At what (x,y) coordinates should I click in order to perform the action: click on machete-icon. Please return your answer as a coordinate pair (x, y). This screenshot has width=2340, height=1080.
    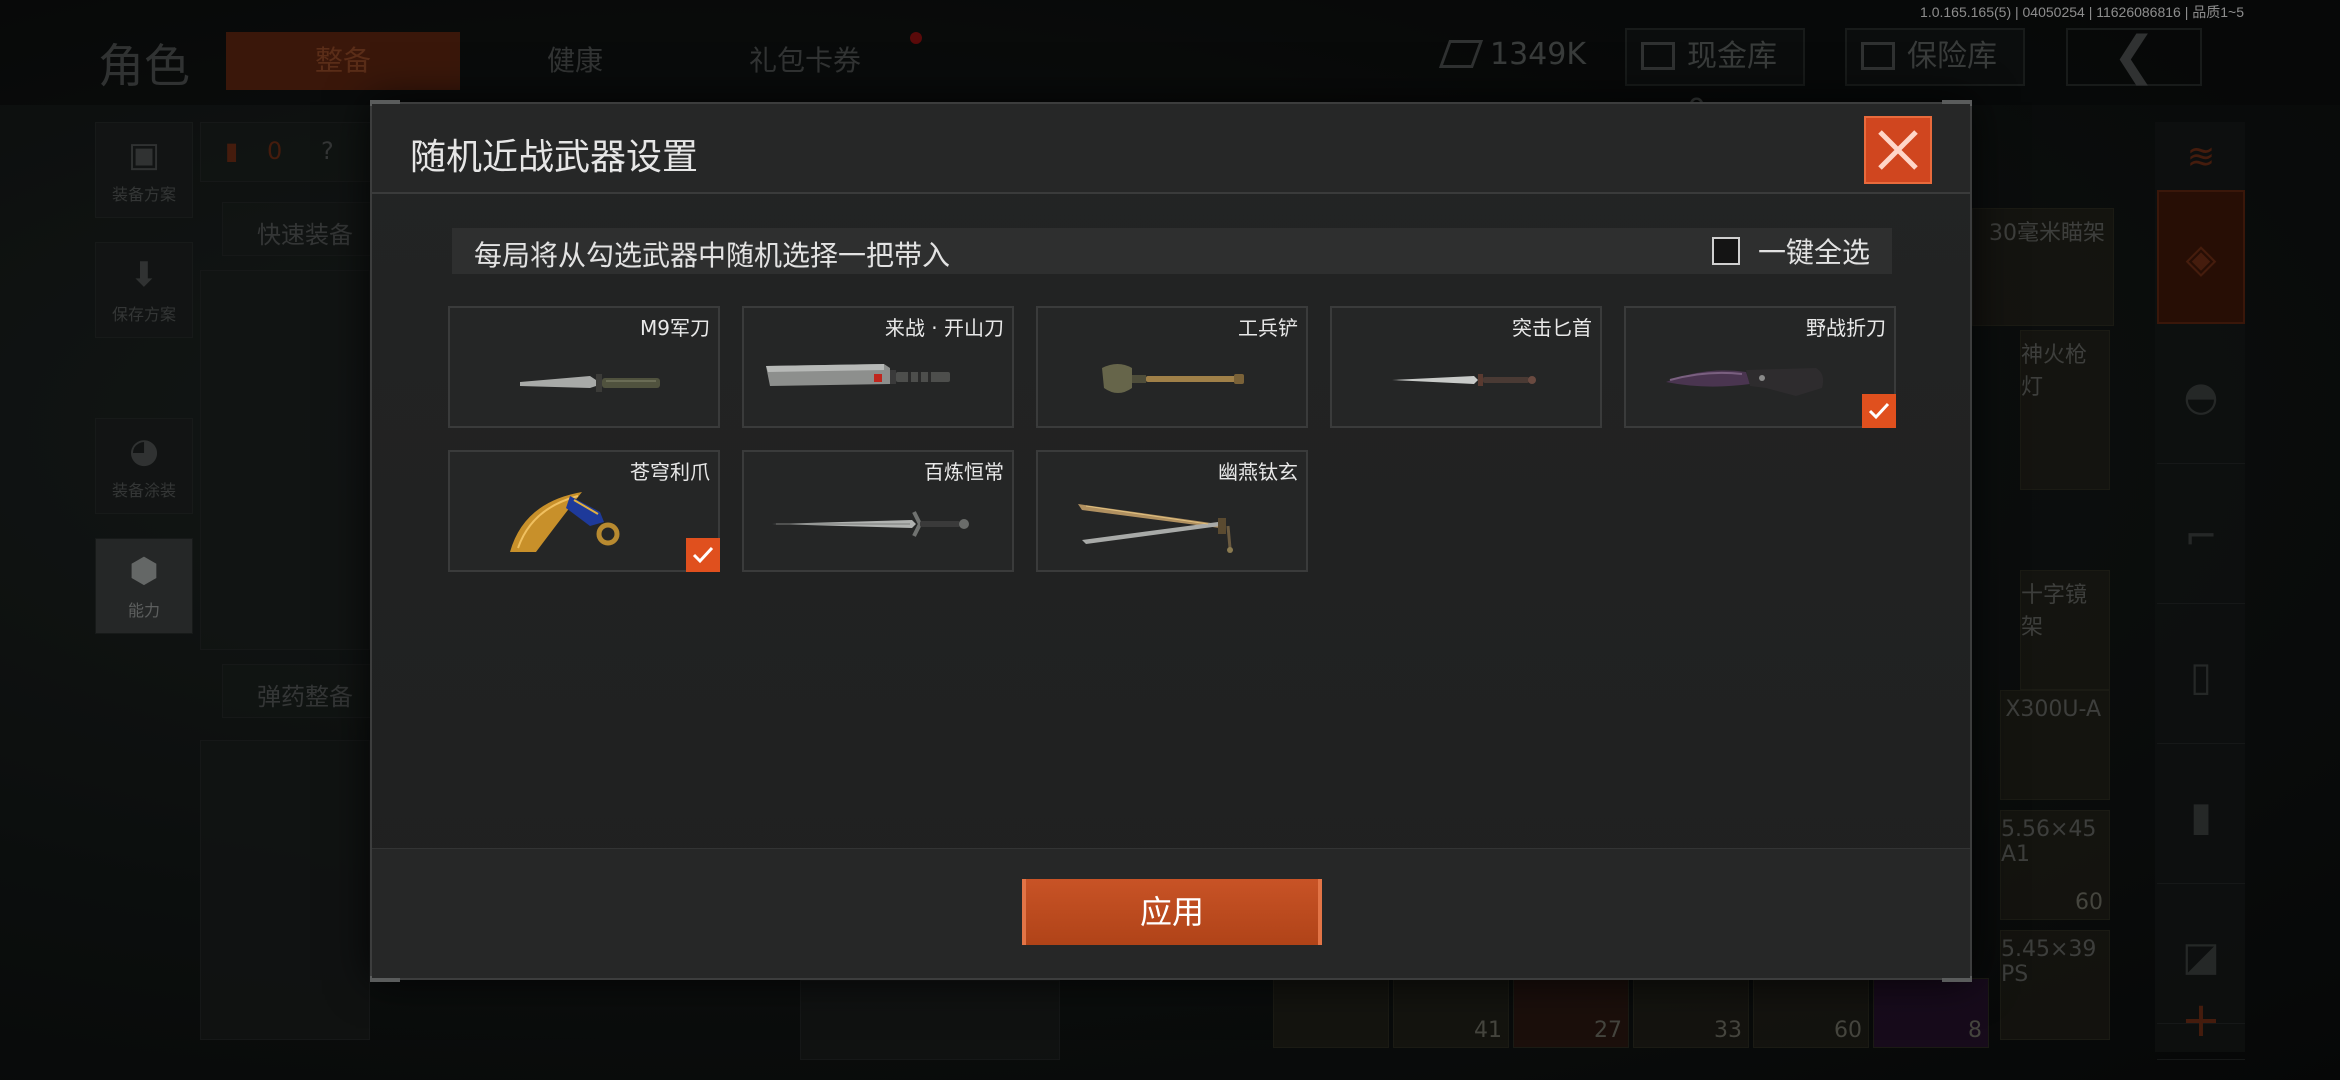
    Looking at the image, I should click on (858, 375).